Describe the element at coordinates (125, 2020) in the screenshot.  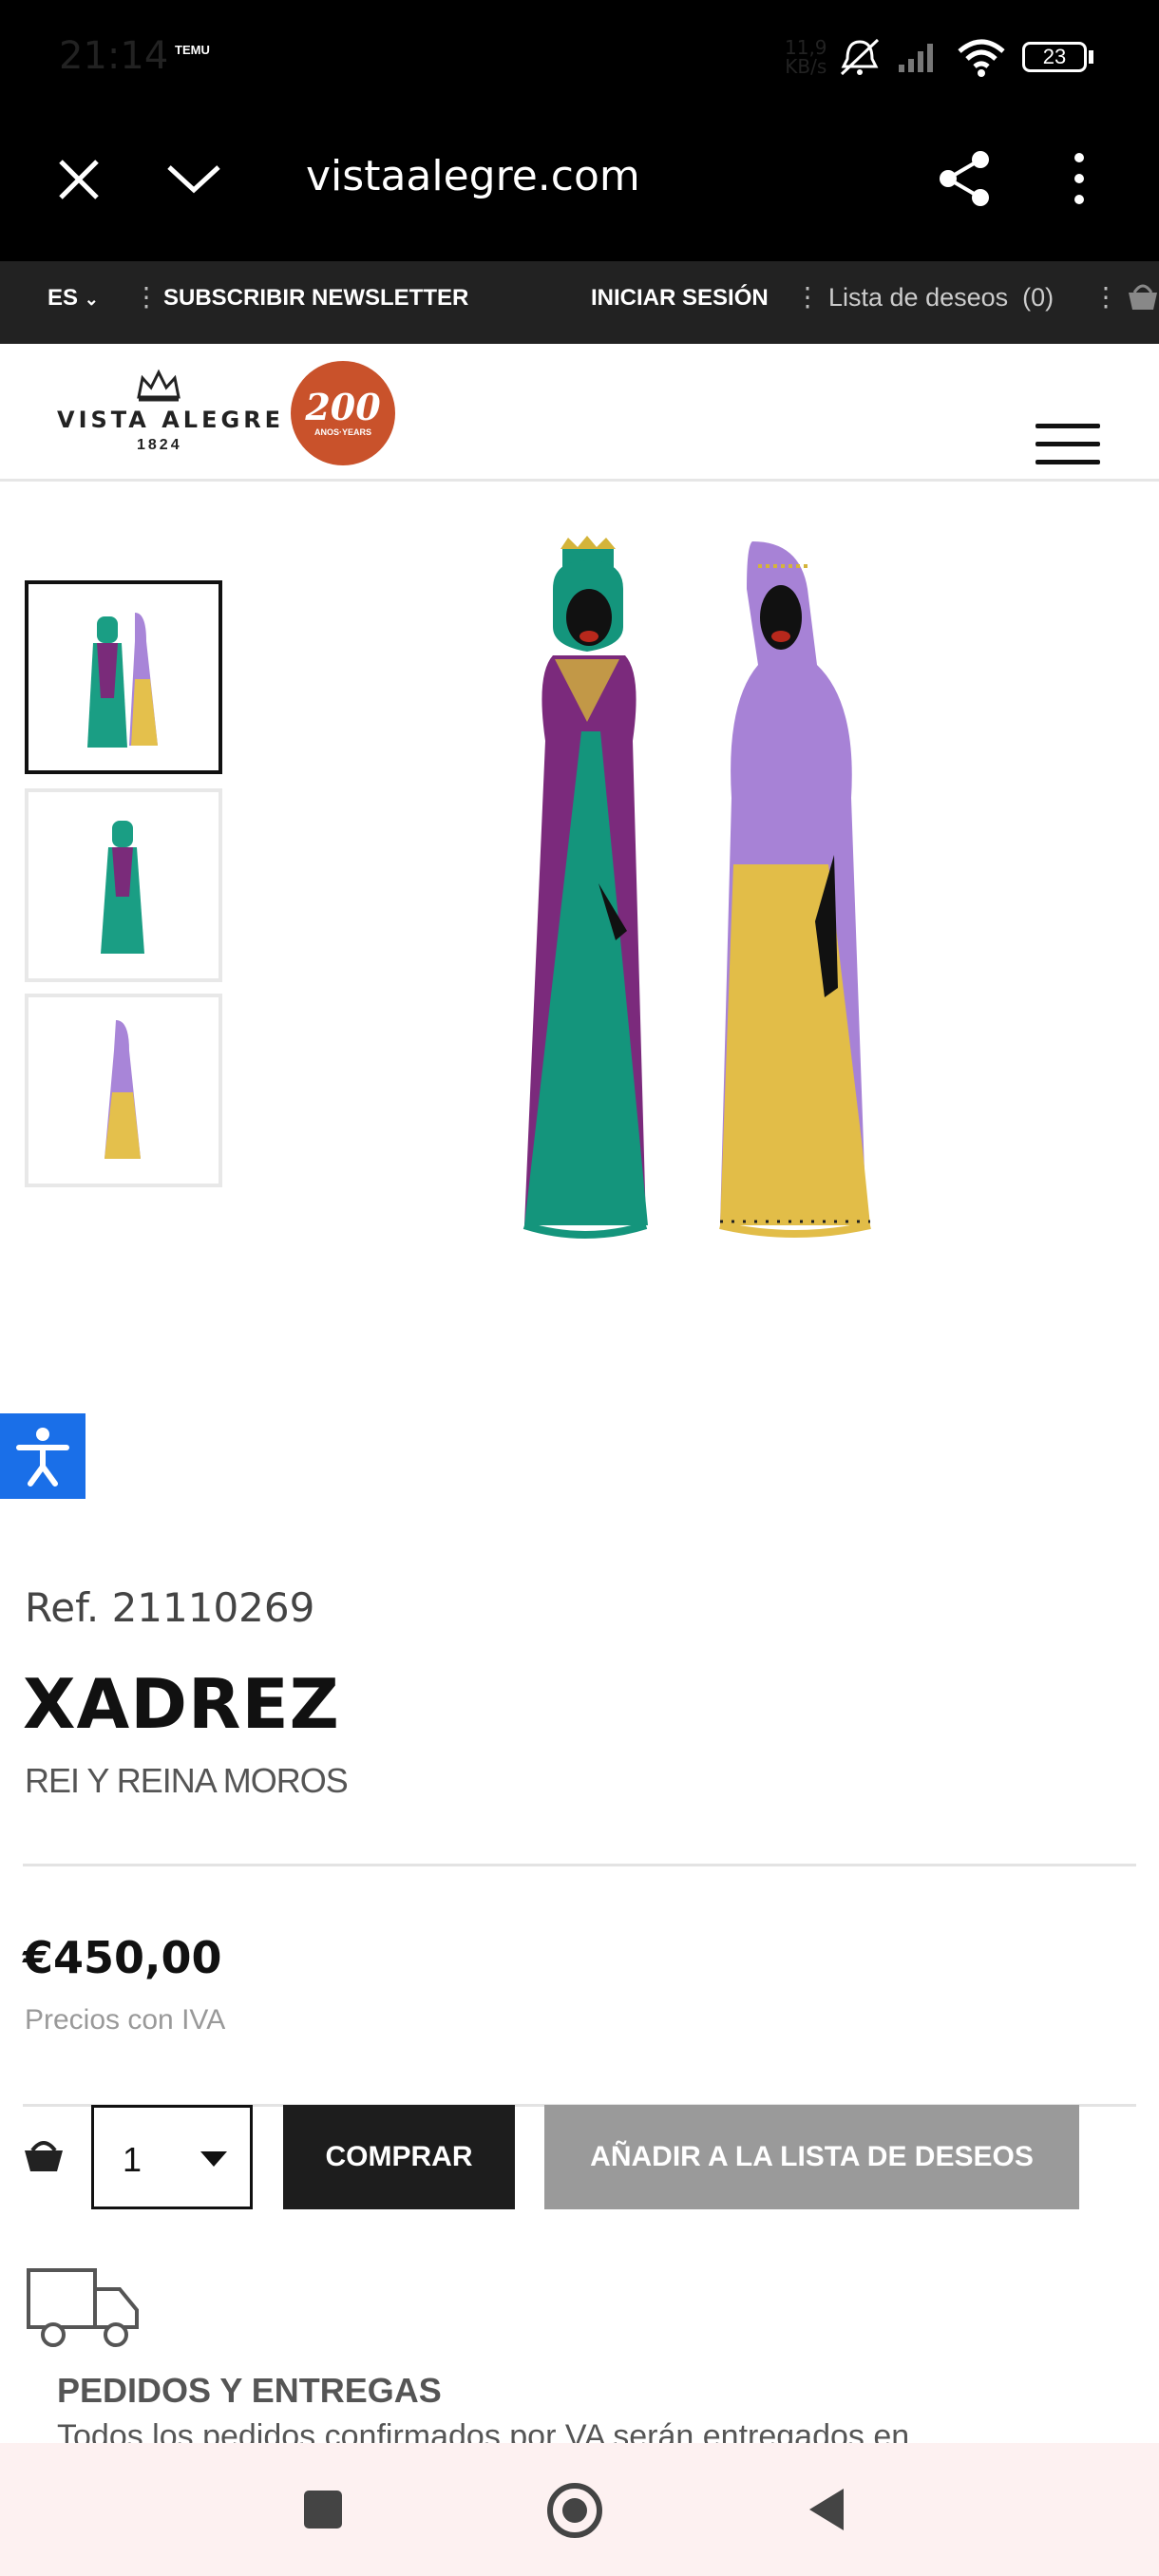
I see `vat-note: Precios con IVA` at that location.